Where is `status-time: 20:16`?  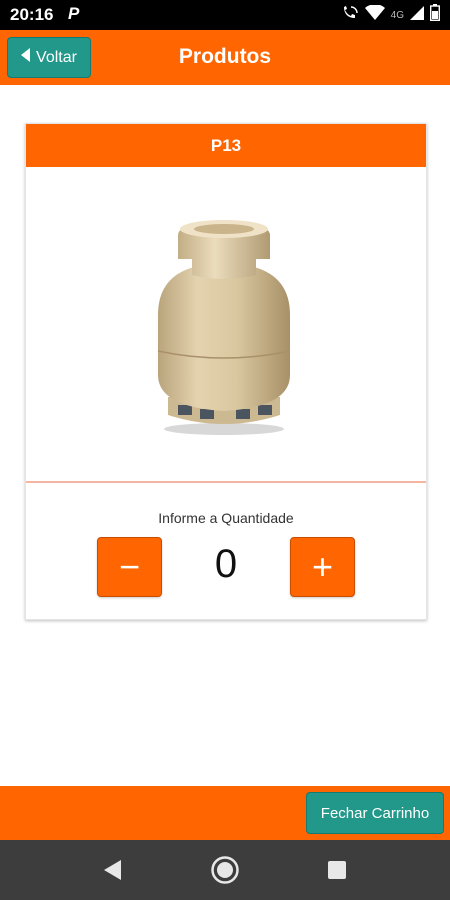 status-time: 20:16 is located at coordinates (32, 14).